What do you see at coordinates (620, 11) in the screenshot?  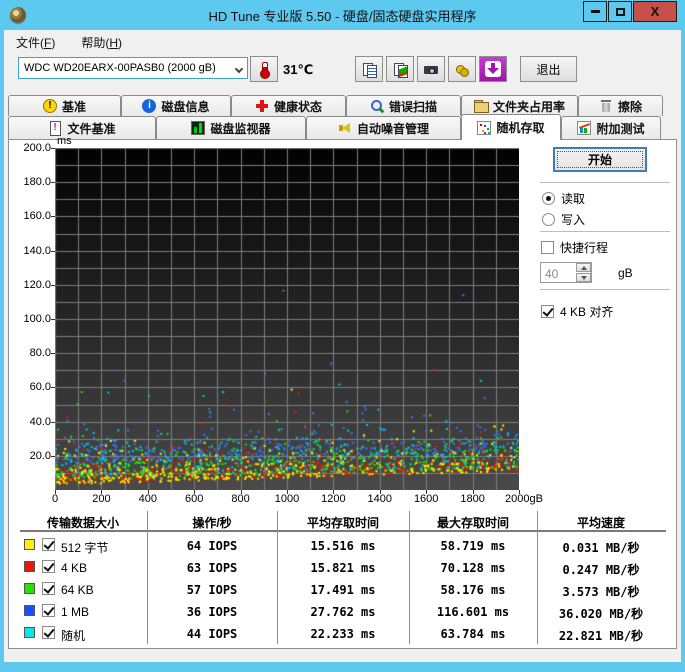 I see `maximize-button` at bounding box center [620, 11].